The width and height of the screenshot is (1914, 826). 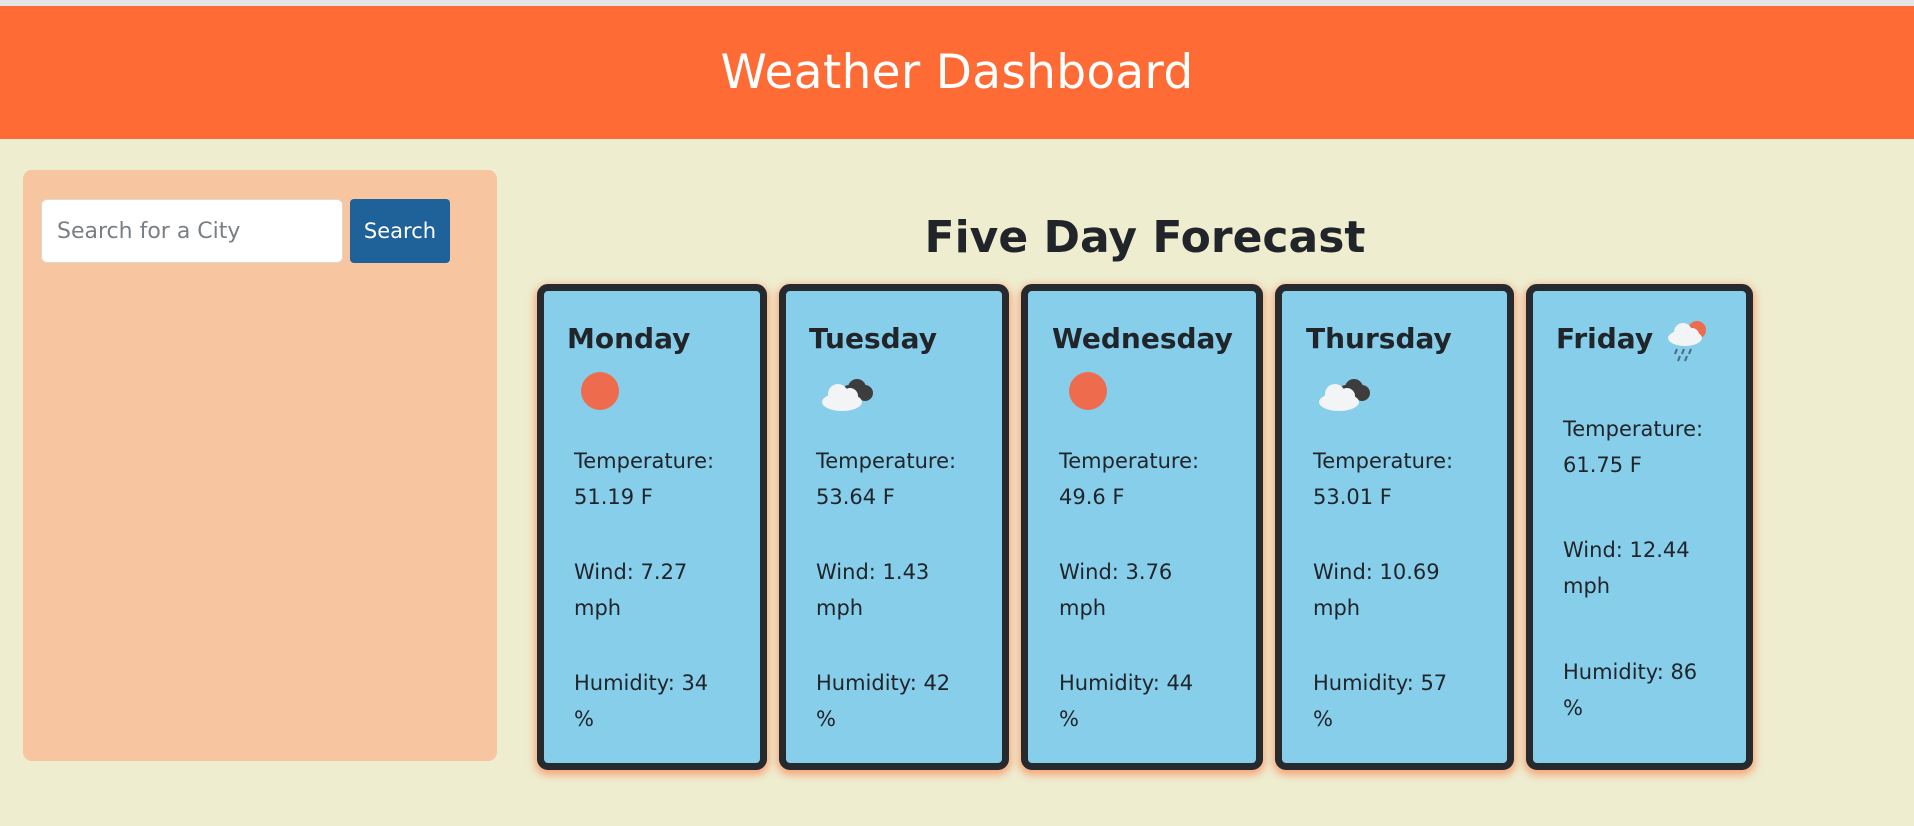 I want to click on card-wind: Wind: 10.69 mph, so click(x=1376, y=590).